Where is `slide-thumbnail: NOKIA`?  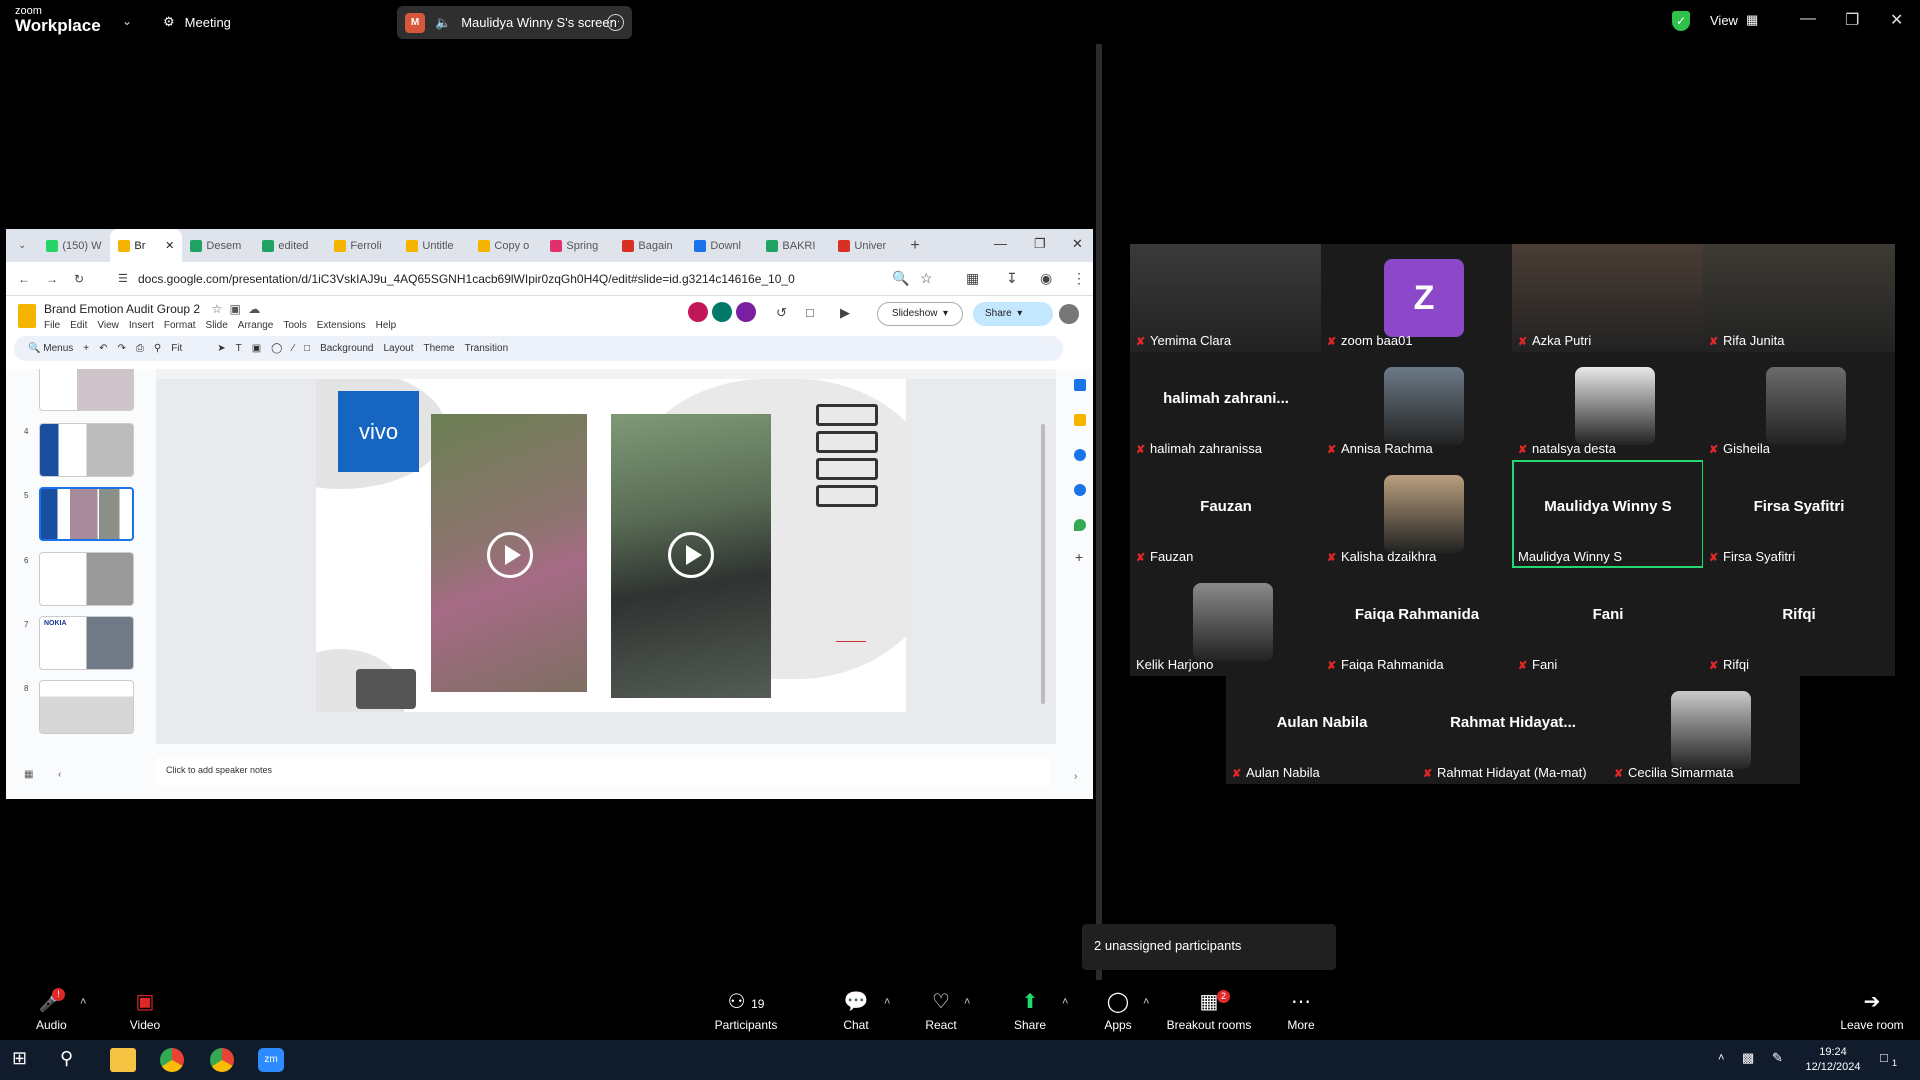
slide-thumbnail: NOKIA is located at coordinates (86, 643).